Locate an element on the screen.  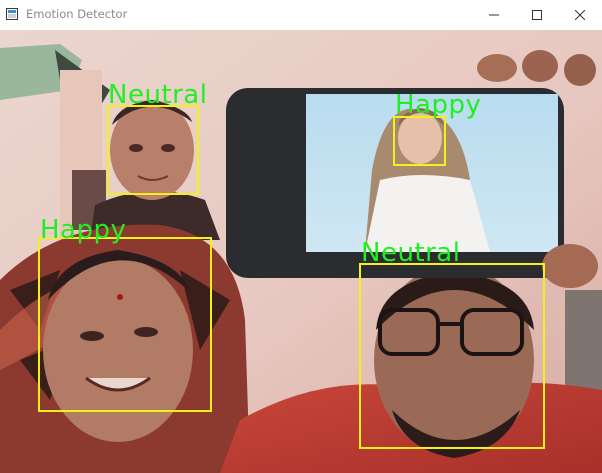
emotion-label-3: Happy is located at coordinates (83, 230).